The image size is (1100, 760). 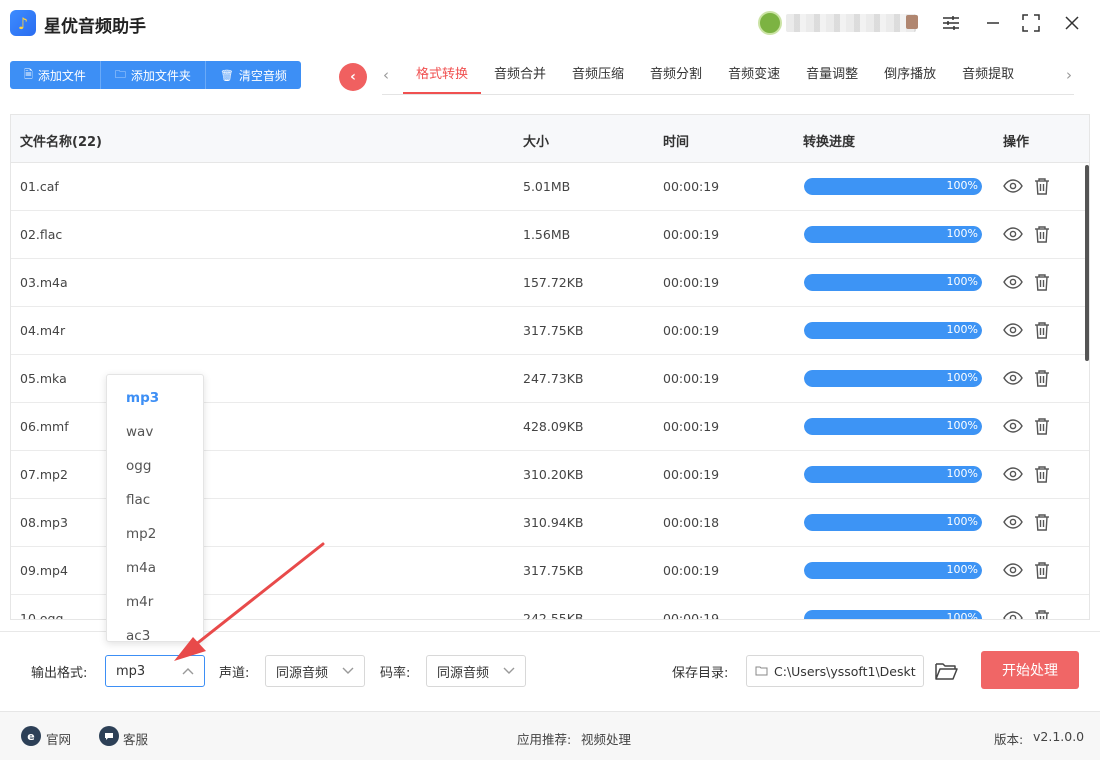 I want to click on channel-select: 同源音频, so click(x=315, y=671).